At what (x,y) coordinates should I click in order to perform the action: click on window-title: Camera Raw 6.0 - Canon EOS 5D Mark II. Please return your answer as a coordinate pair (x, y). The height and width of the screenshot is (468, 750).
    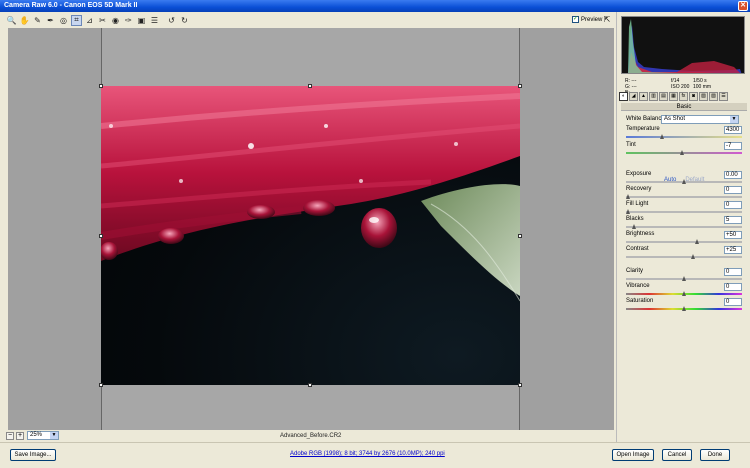
    Looking at the image, I should click on (71, 5).